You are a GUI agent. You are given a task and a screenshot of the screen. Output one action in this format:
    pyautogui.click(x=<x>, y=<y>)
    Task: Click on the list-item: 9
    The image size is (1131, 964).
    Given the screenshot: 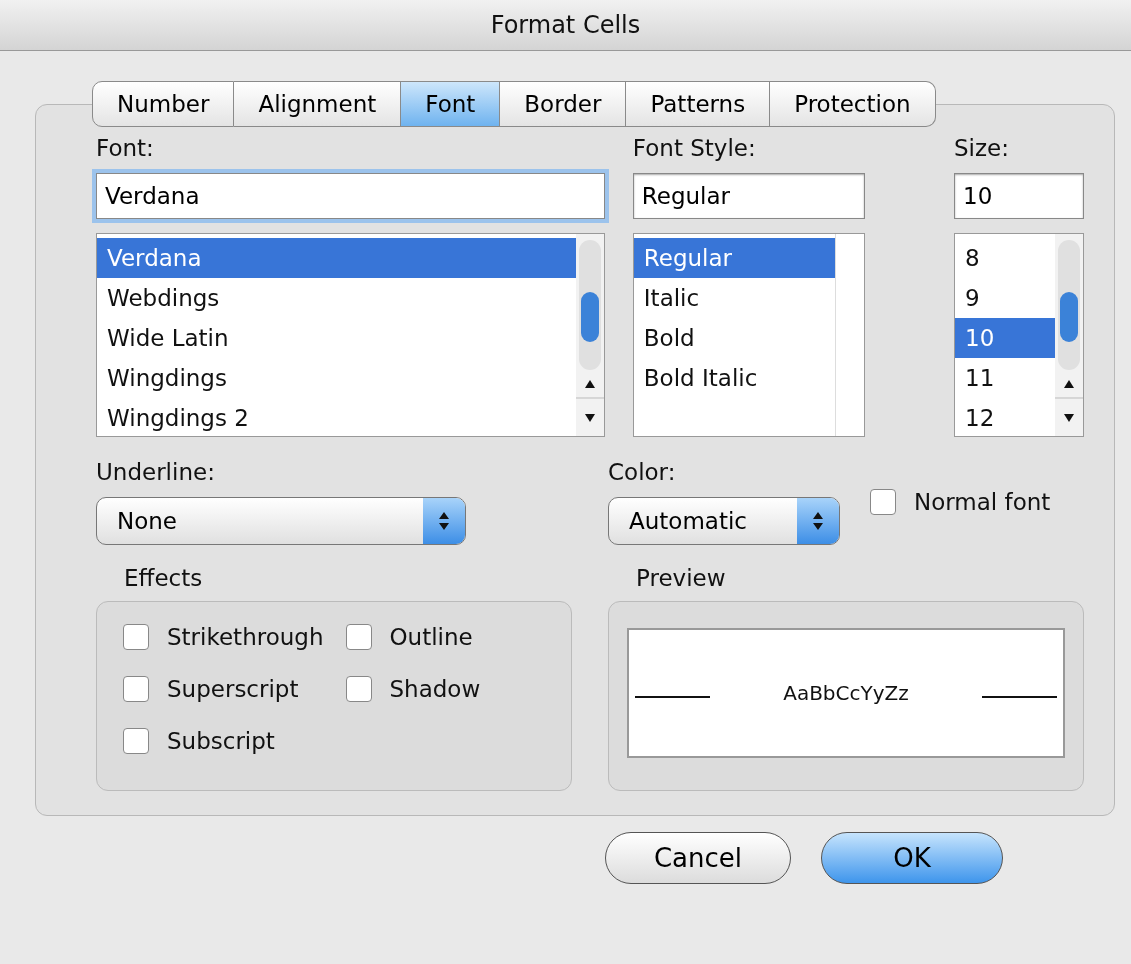 What is the action you would take?
    pyautogui.click(x=1005, y=298)
    